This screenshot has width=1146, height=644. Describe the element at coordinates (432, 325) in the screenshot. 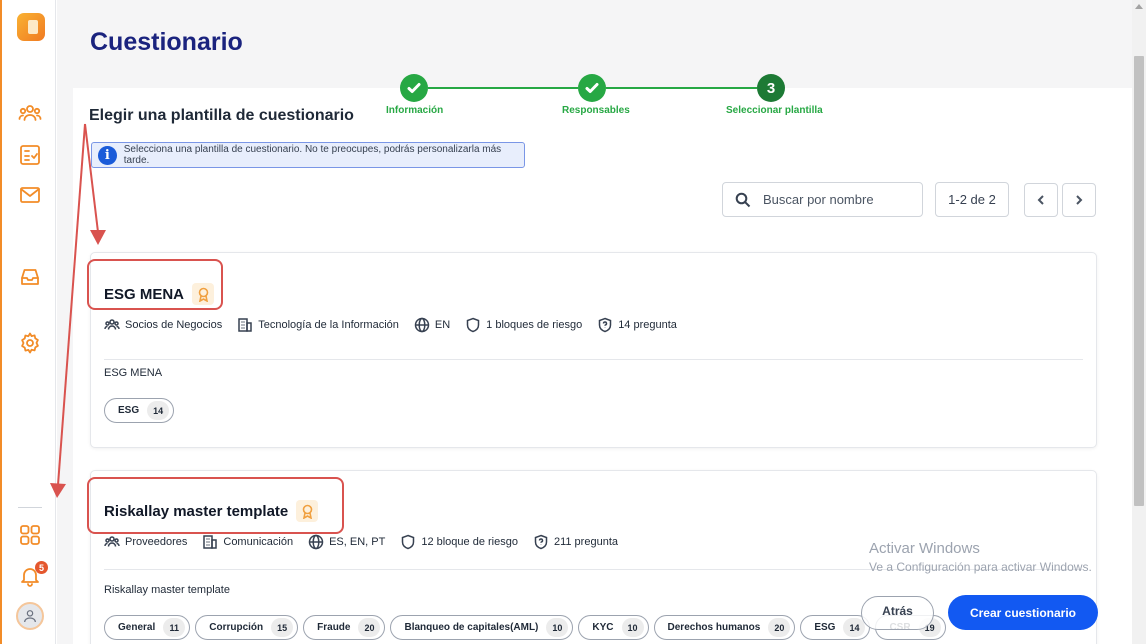

I see `meta-languages: EN` at that location.